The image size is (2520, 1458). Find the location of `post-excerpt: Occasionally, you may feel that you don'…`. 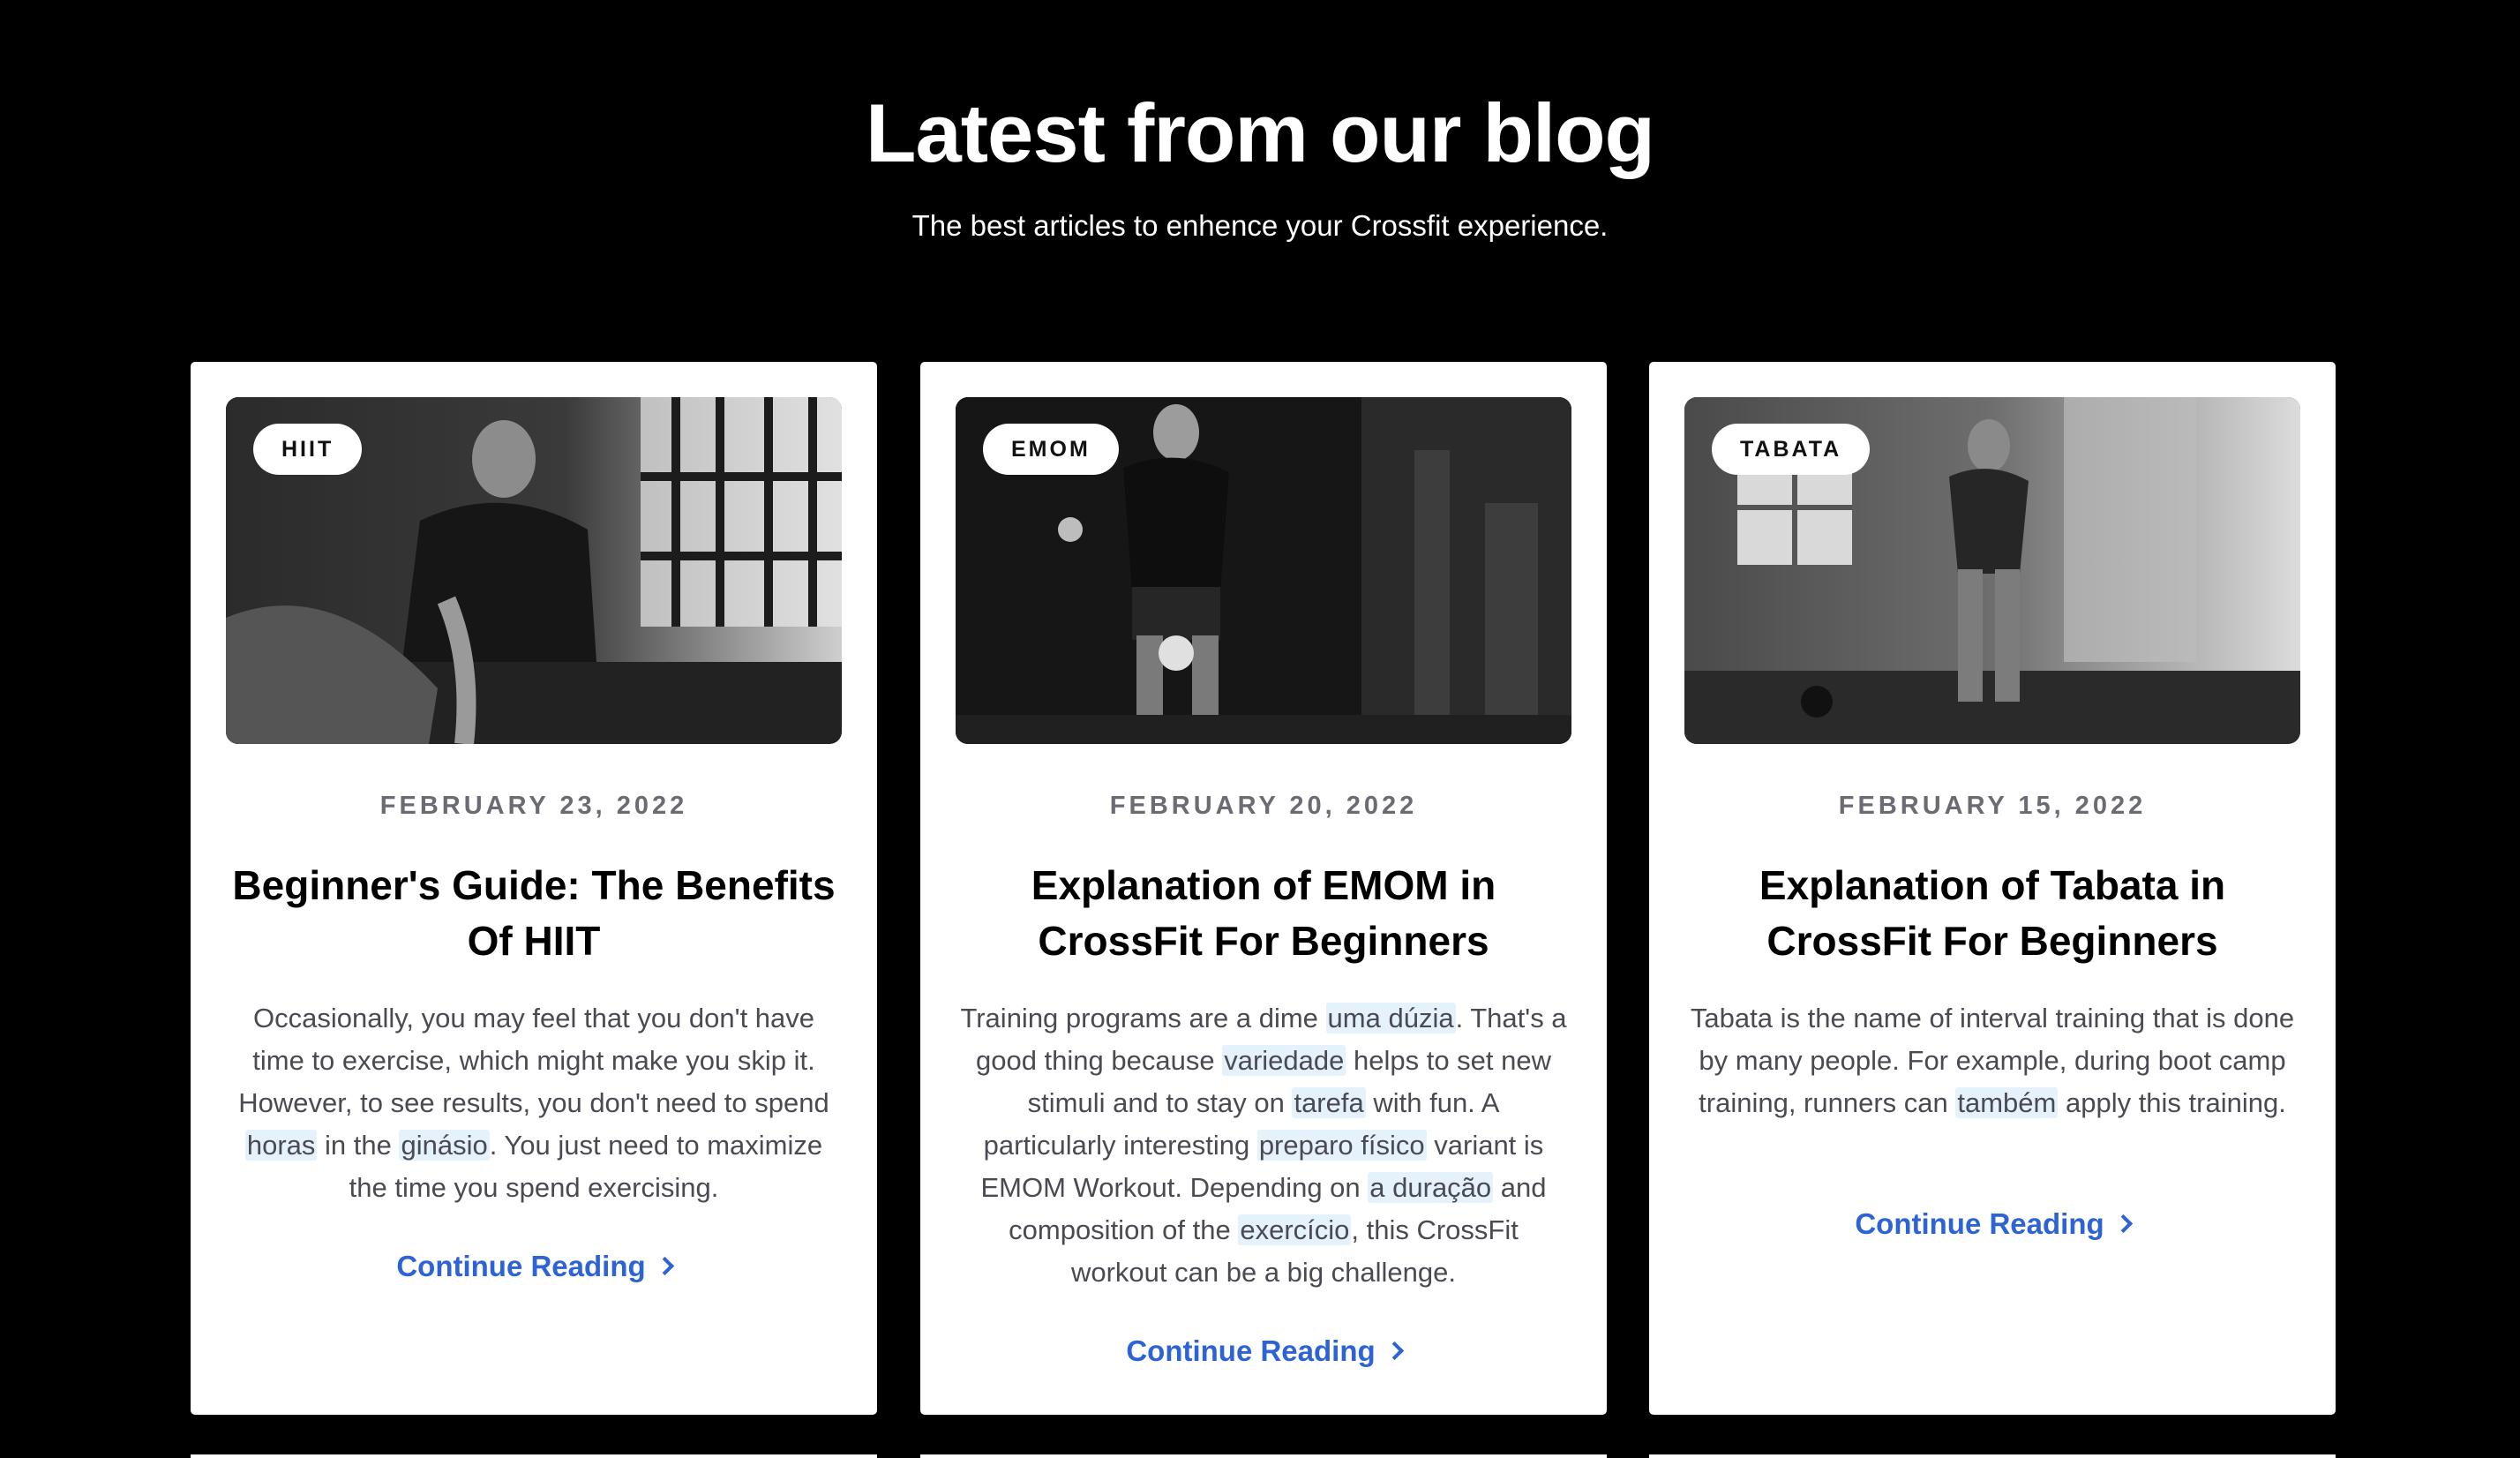

post-excerpt: Occasionally, you may feel that you don'… is located at coordinates (533, 1103).